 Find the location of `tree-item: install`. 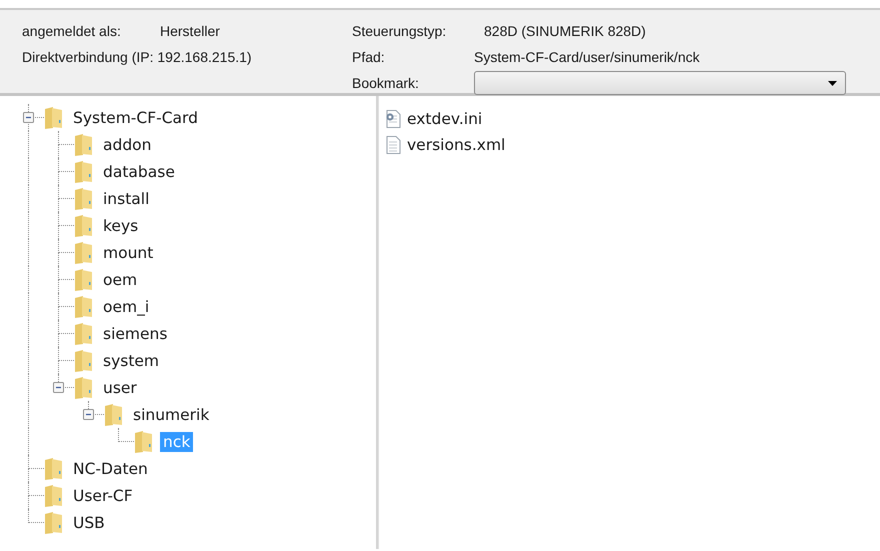

tree-item: install is located at coordinates (126, 198).